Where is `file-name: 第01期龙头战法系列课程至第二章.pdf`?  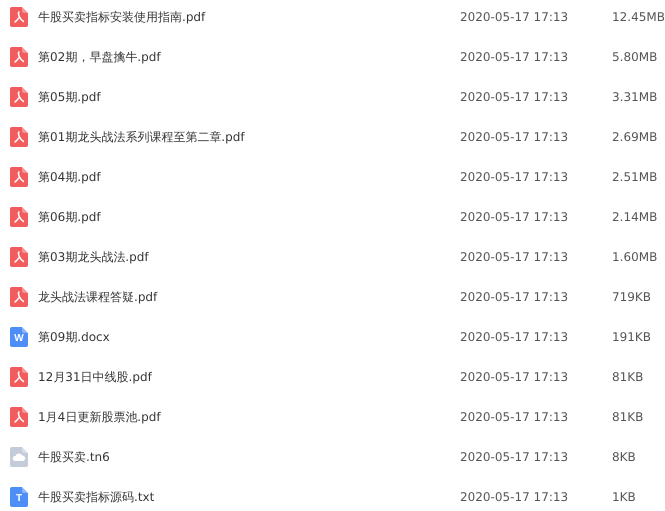 file-name: 第01期龙头战法系列课程至第二章.pdf is located at coordinates (249, 137).